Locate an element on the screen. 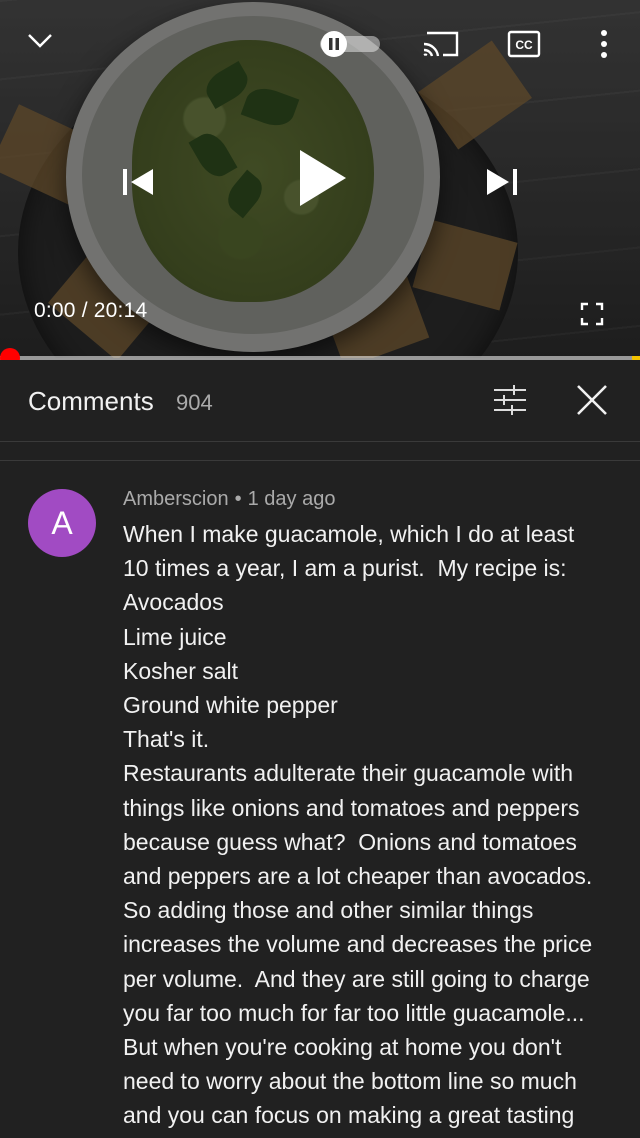  autoplay-toggle-icon is located at coordinates (350, 44).